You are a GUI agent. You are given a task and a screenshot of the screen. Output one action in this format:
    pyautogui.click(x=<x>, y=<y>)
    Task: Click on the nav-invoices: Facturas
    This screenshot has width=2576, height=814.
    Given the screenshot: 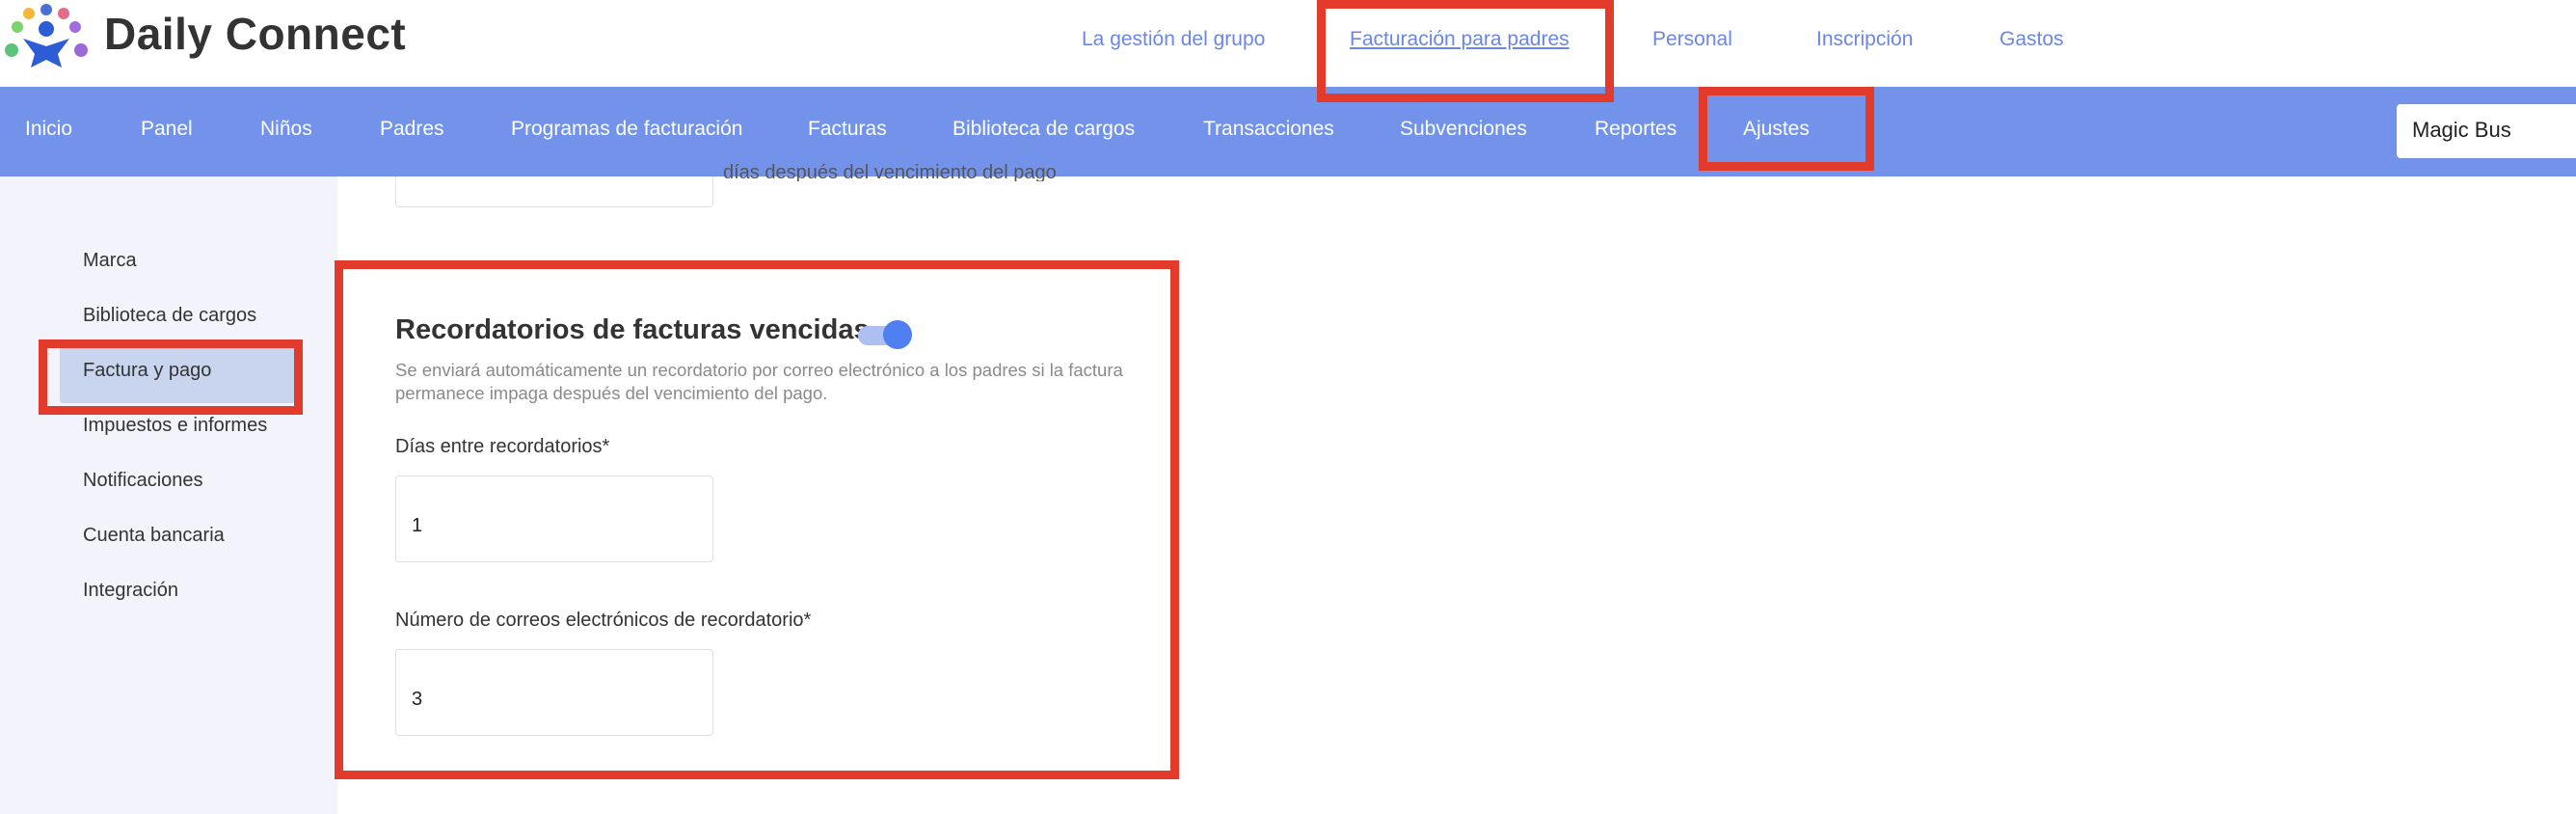 What is the action you would take?
    pyautogui.click(x=848, y=129)
    